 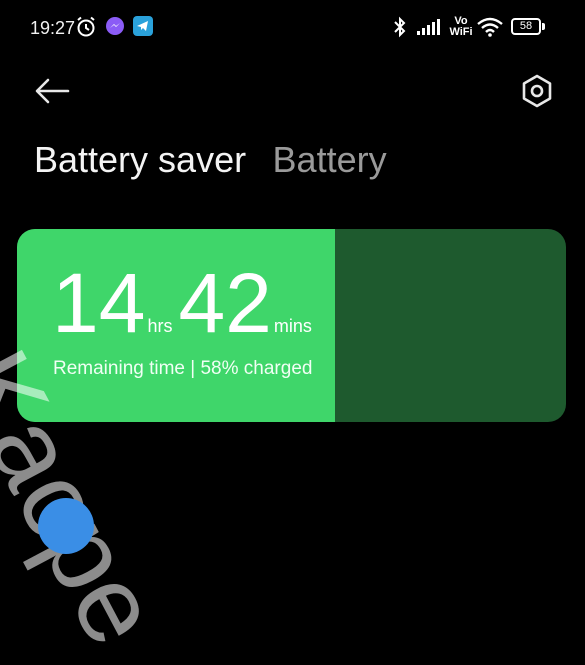 I want to click on status-time: 19:27, so click(x=53, y=28).